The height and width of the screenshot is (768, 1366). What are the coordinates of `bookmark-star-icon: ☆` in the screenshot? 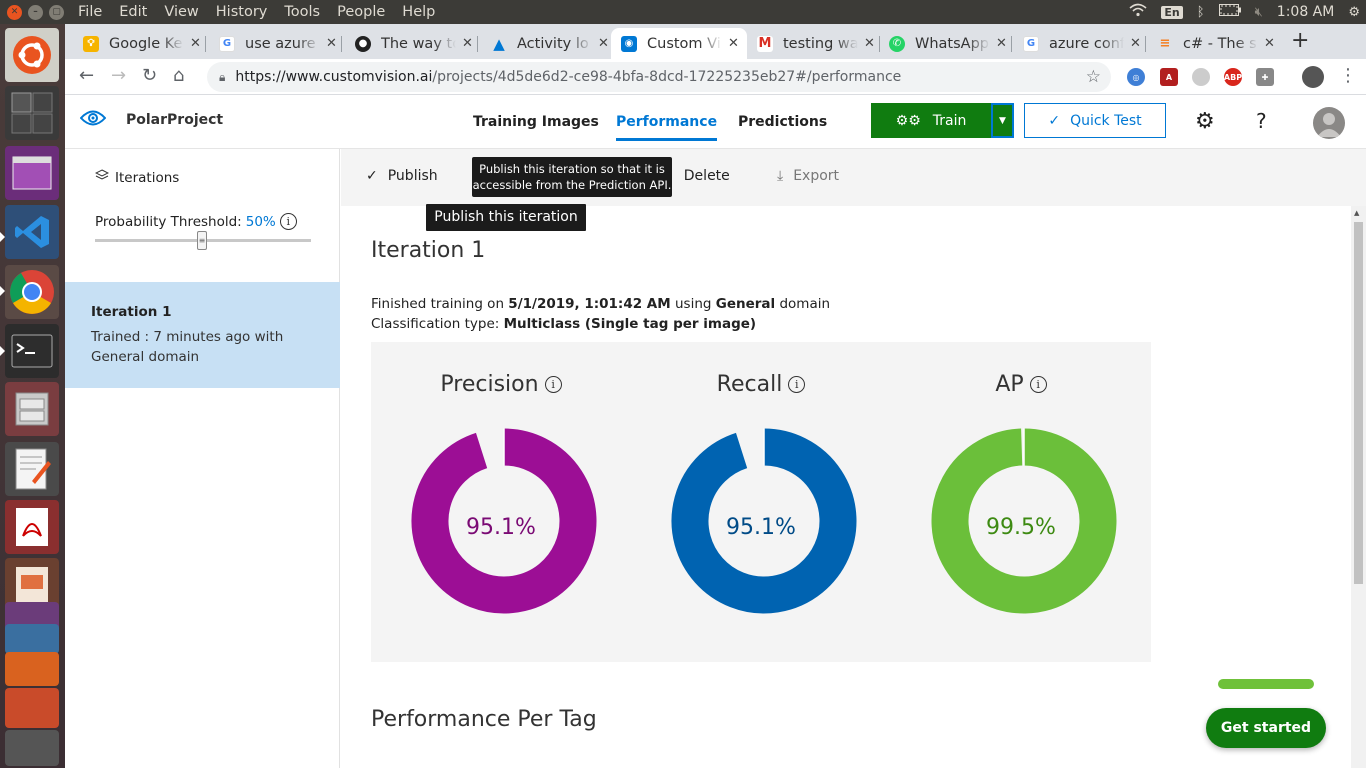 It's located at (1093, 77).